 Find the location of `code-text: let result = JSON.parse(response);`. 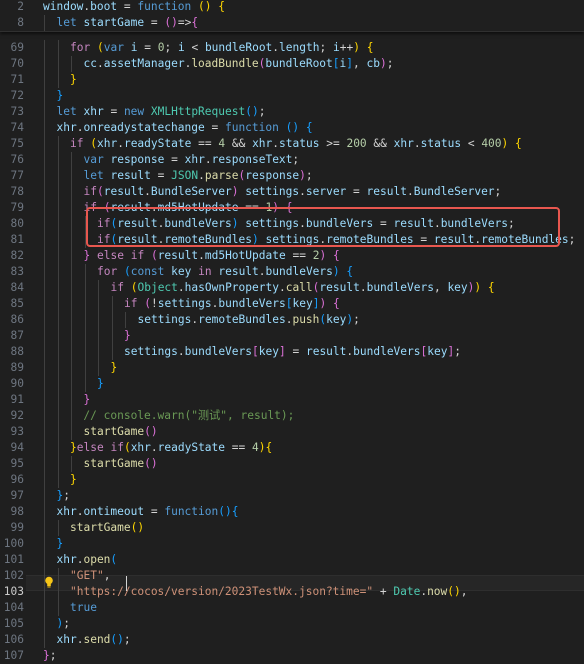

code-text: let result = JSON.parse(response); is located at coordinates (178, 176).